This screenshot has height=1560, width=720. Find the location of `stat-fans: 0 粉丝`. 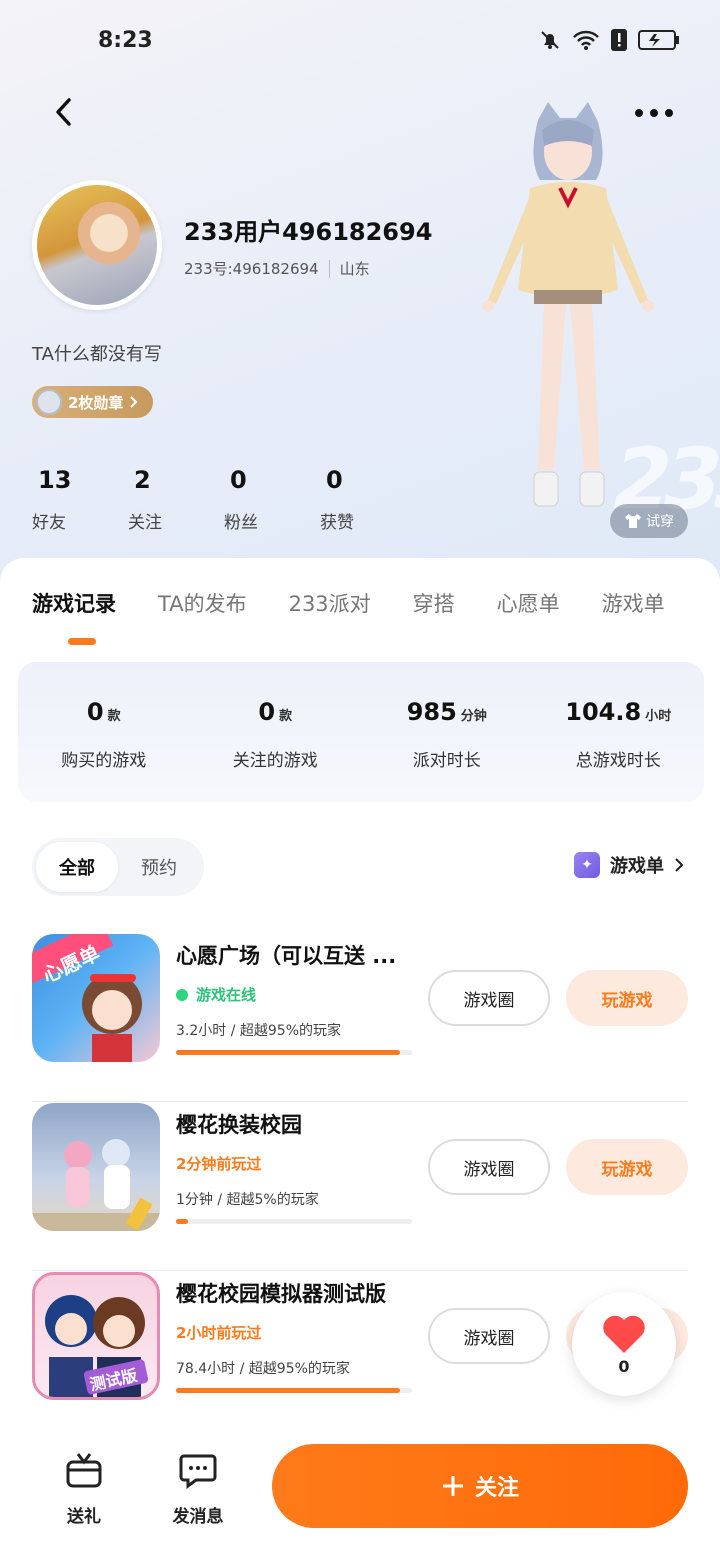

stat-fans: 0 粉丝 is located at coordinates (272, 499).